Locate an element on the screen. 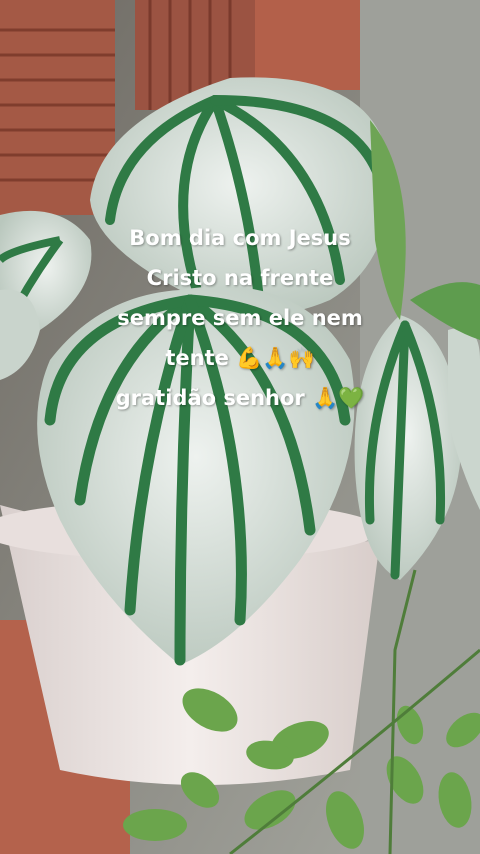 This screenshot has width=480, height=854. caption-line: sempre sem ele nem is located at coordinates (240, 318).